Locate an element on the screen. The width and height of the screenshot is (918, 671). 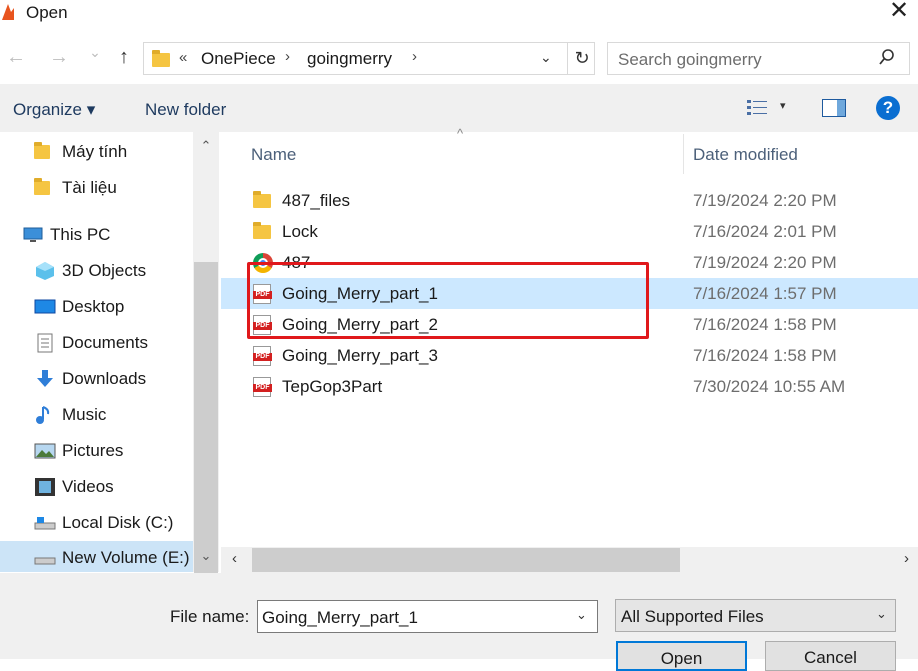
download-icon is located at coordinates (45, 379).